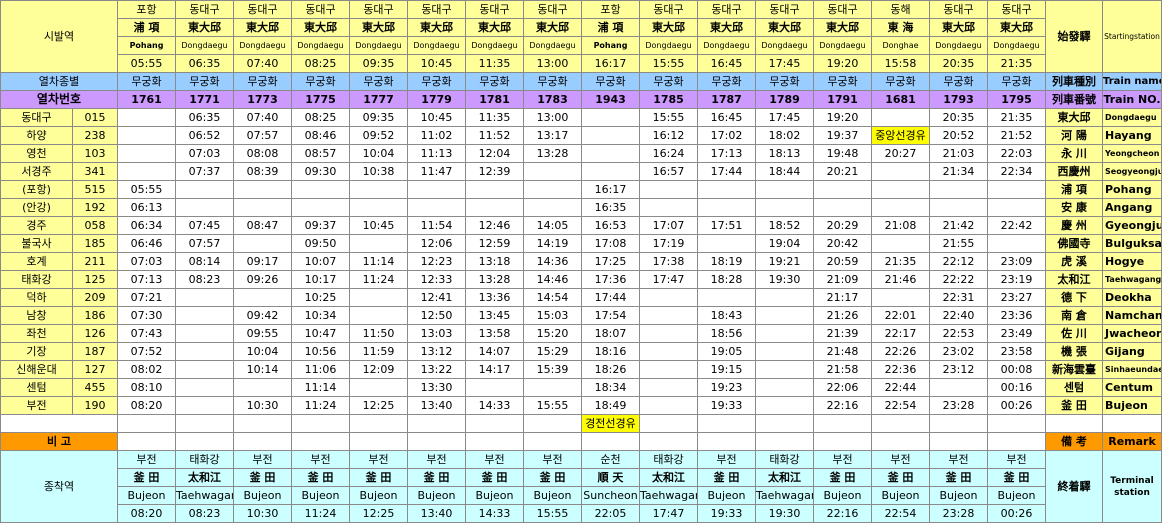 The image size is (1162, 524). What do you see at coordinates (958, 405) in the screenshot?
I see `time-cell: 23:28` at bounding box center [958, 405].